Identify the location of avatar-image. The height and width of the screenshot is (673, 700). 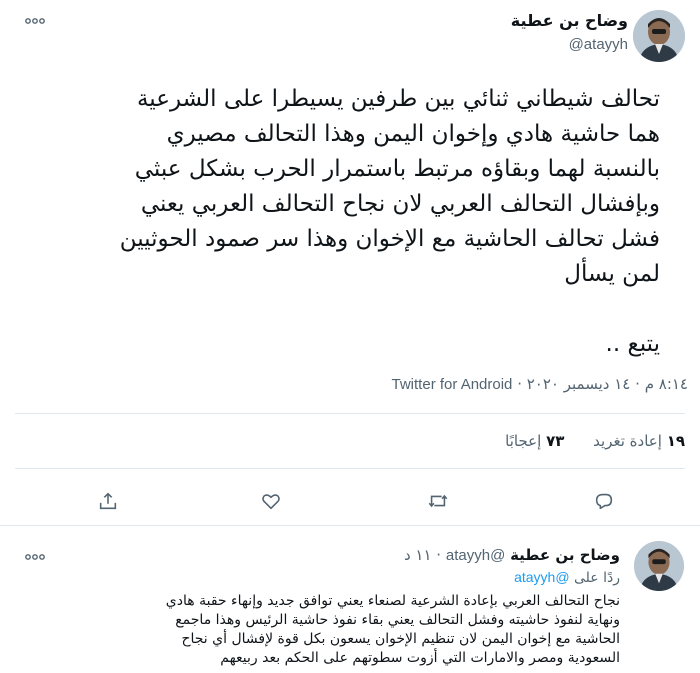
(659, 36).